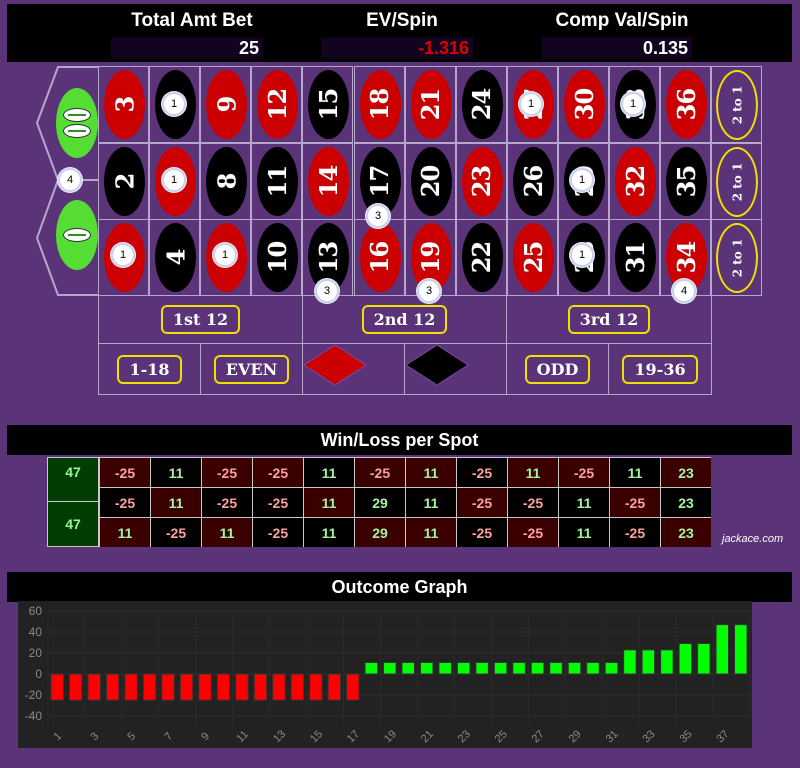  I want to click on black-oval: 10, so click(278, 257).